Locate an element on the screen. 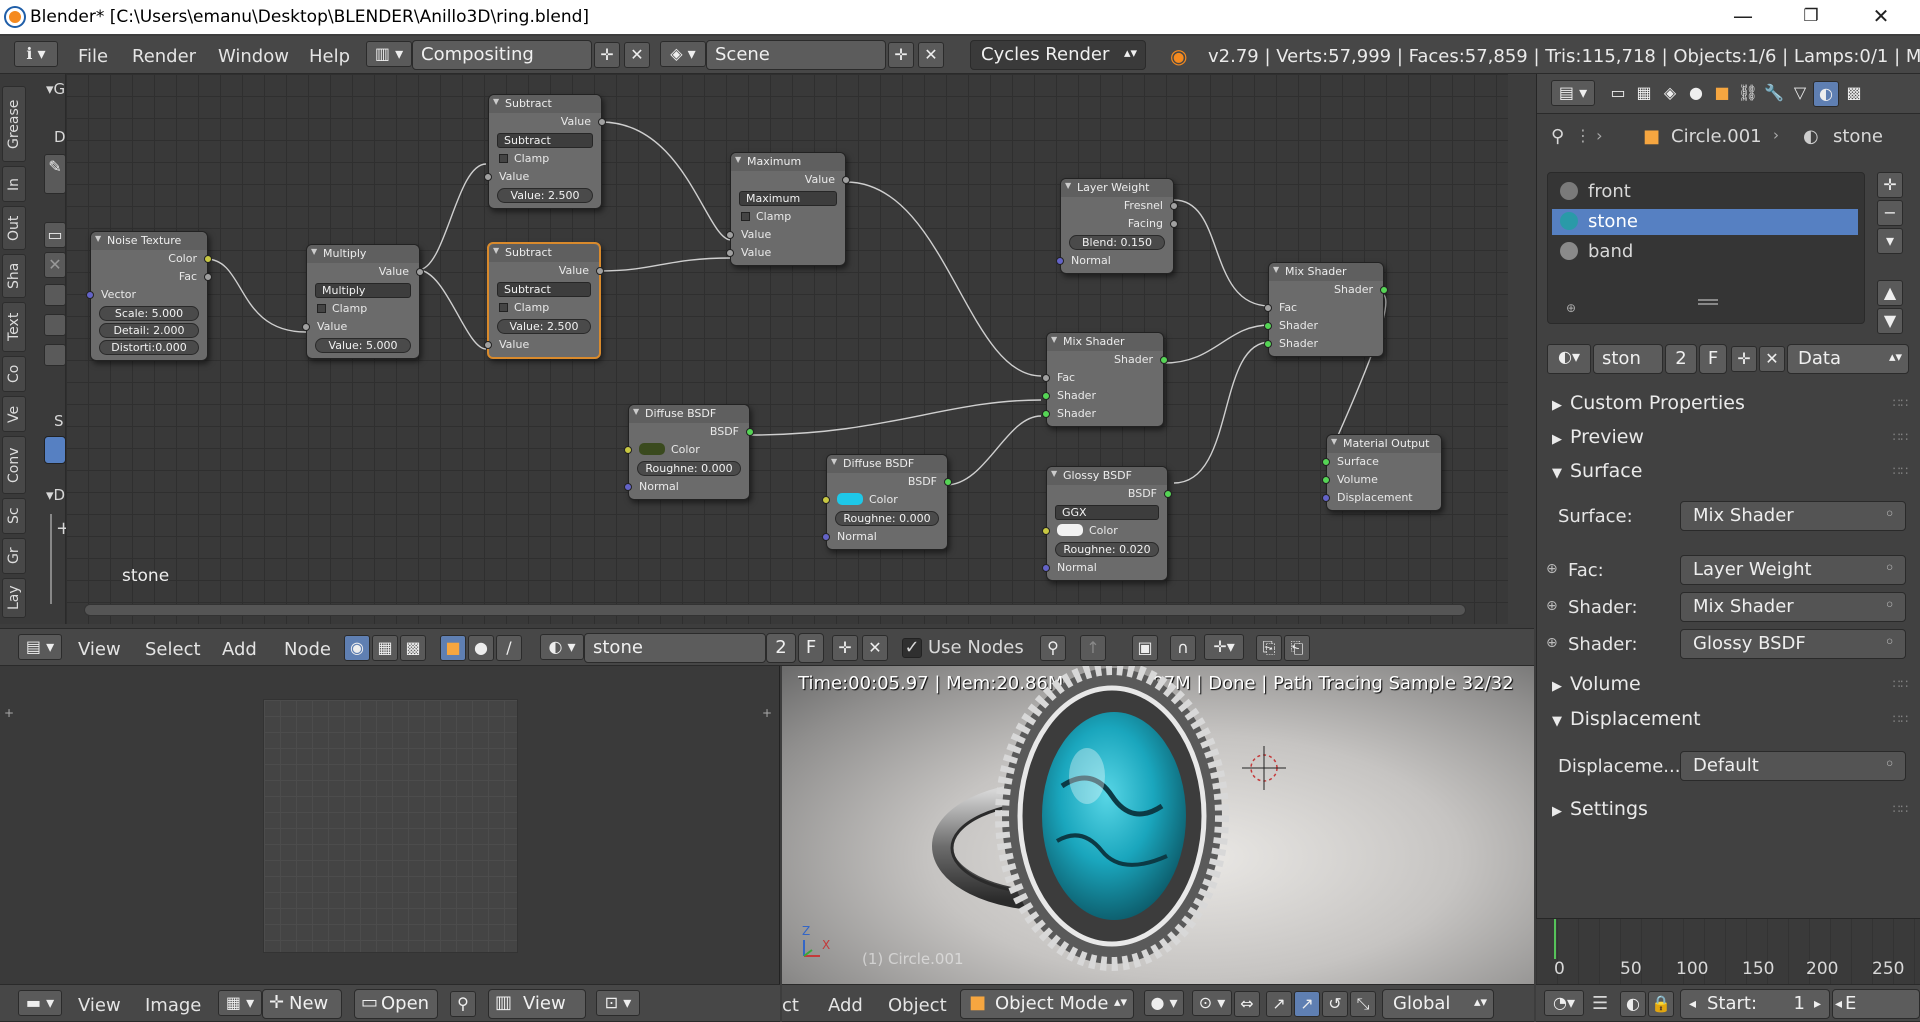  panel-custom-properties: ▶ Custom Properties ∷∷ is located at coordinates (1726, 407).